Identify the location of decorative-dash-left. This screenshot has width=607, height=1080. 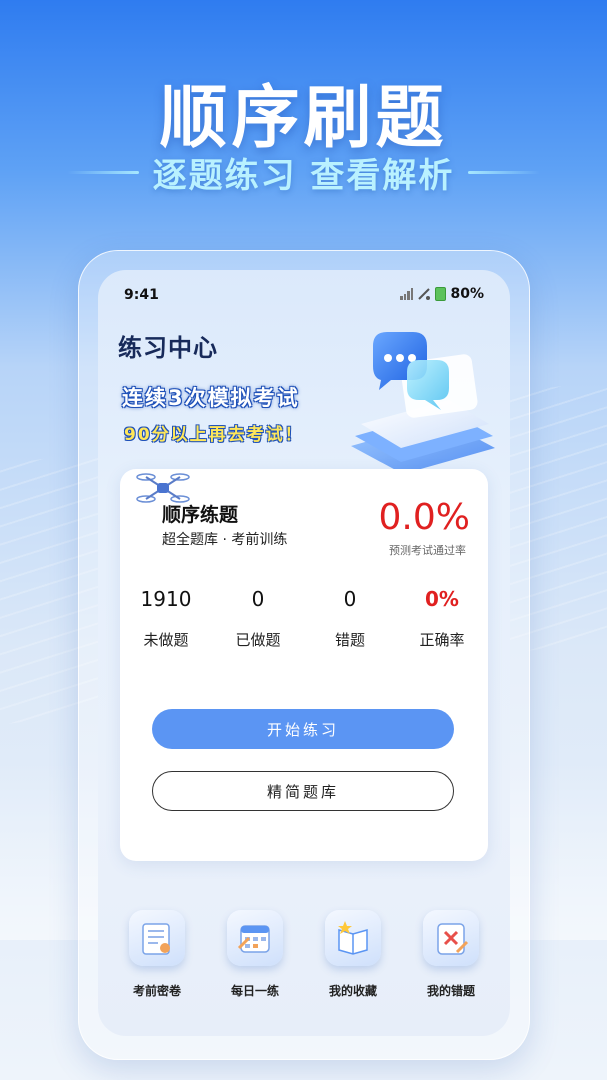
(102, 172).